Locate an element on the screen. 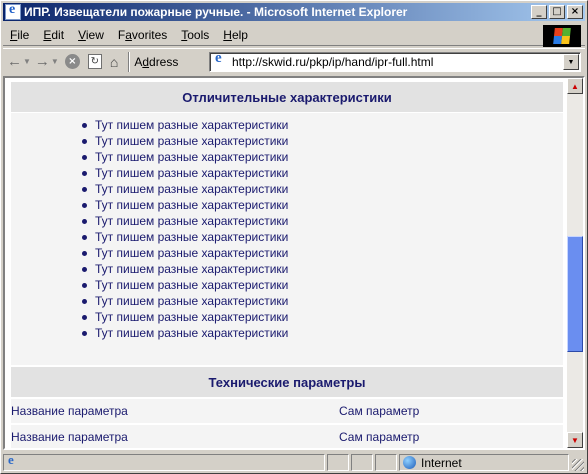  status-bar: Internet is located at coordinates (294, 462).